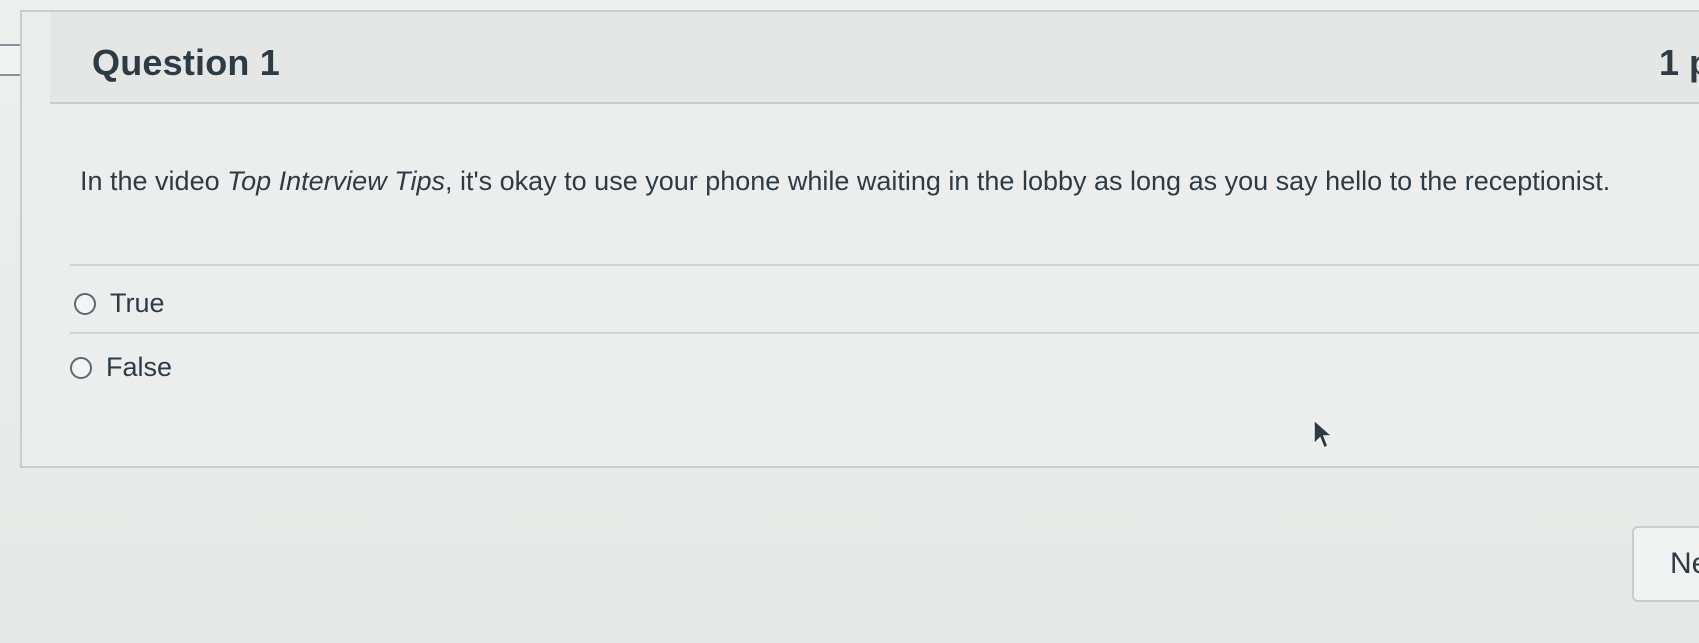 Image resolution: width=1699 pixels, height=643 pixels. Describe the element at coordinates (884, 265) in the screenshot. I see `answer-divider-top` at that location.